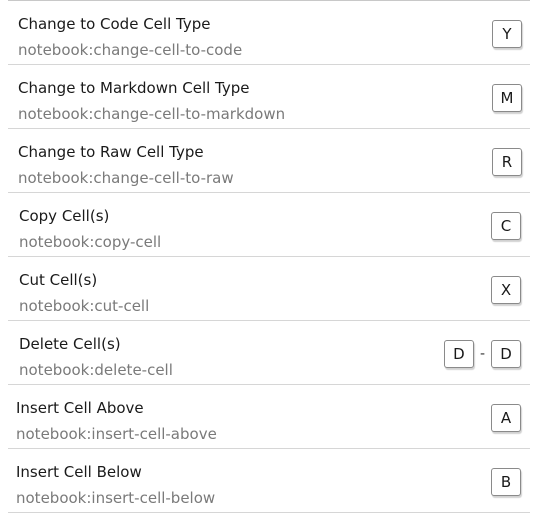  I want to click on shortcut-command: notebook:cut-cell, so click(84, 306).